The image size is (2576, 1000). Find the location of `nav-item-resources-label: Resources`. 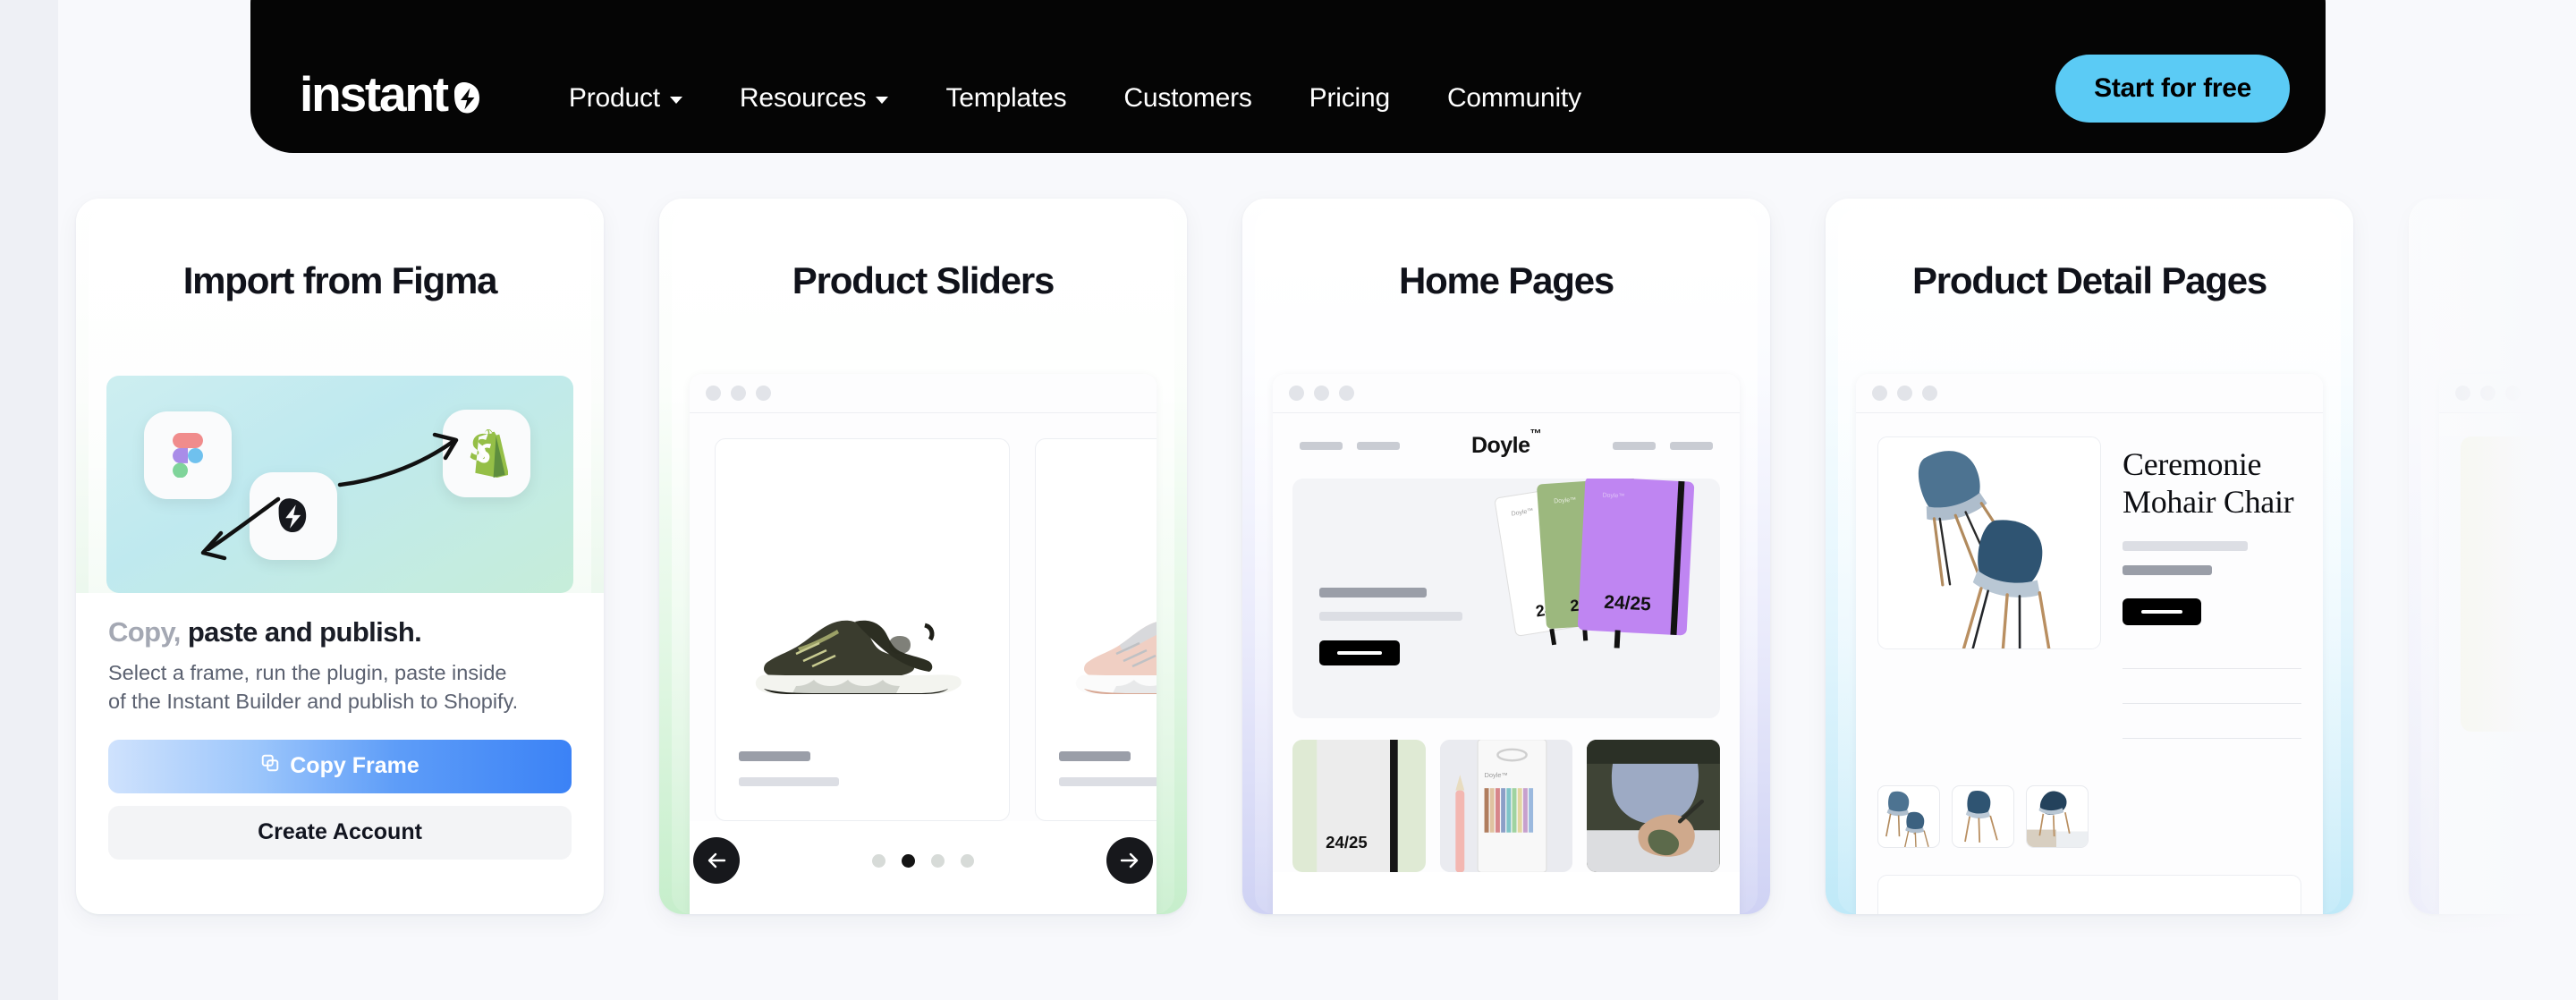

nav-item-resources-label: Resources is located at coordinates (803, 98).